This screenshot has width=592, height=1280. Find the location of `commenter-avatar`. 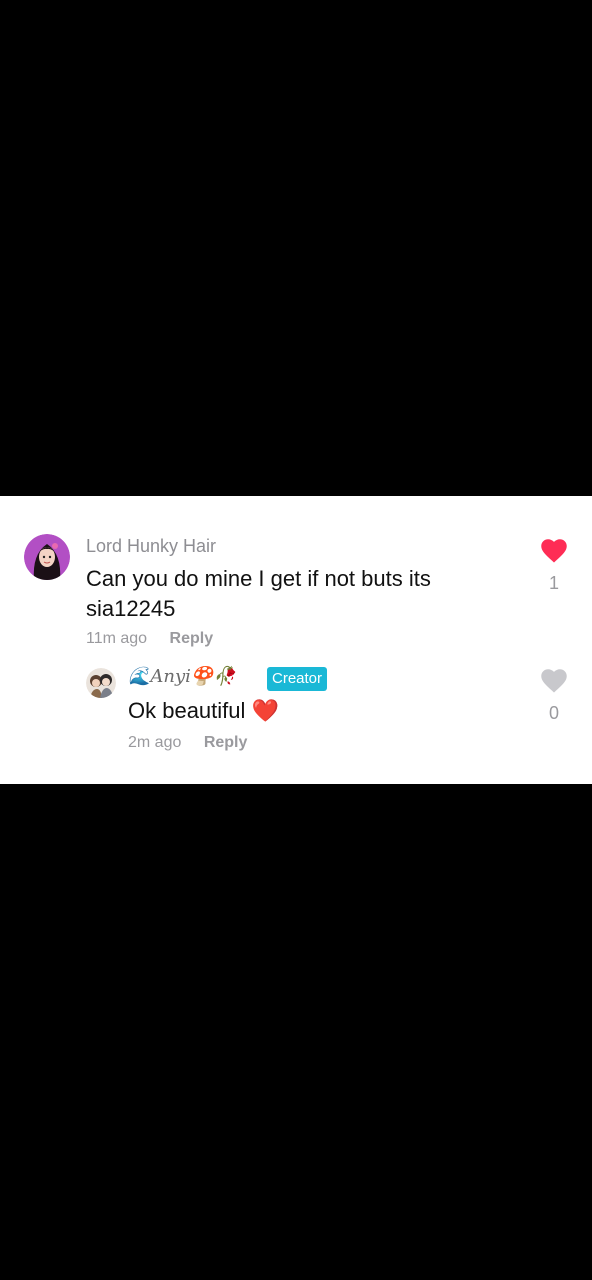

commenter-avatar is located at coordinates (47, 557).